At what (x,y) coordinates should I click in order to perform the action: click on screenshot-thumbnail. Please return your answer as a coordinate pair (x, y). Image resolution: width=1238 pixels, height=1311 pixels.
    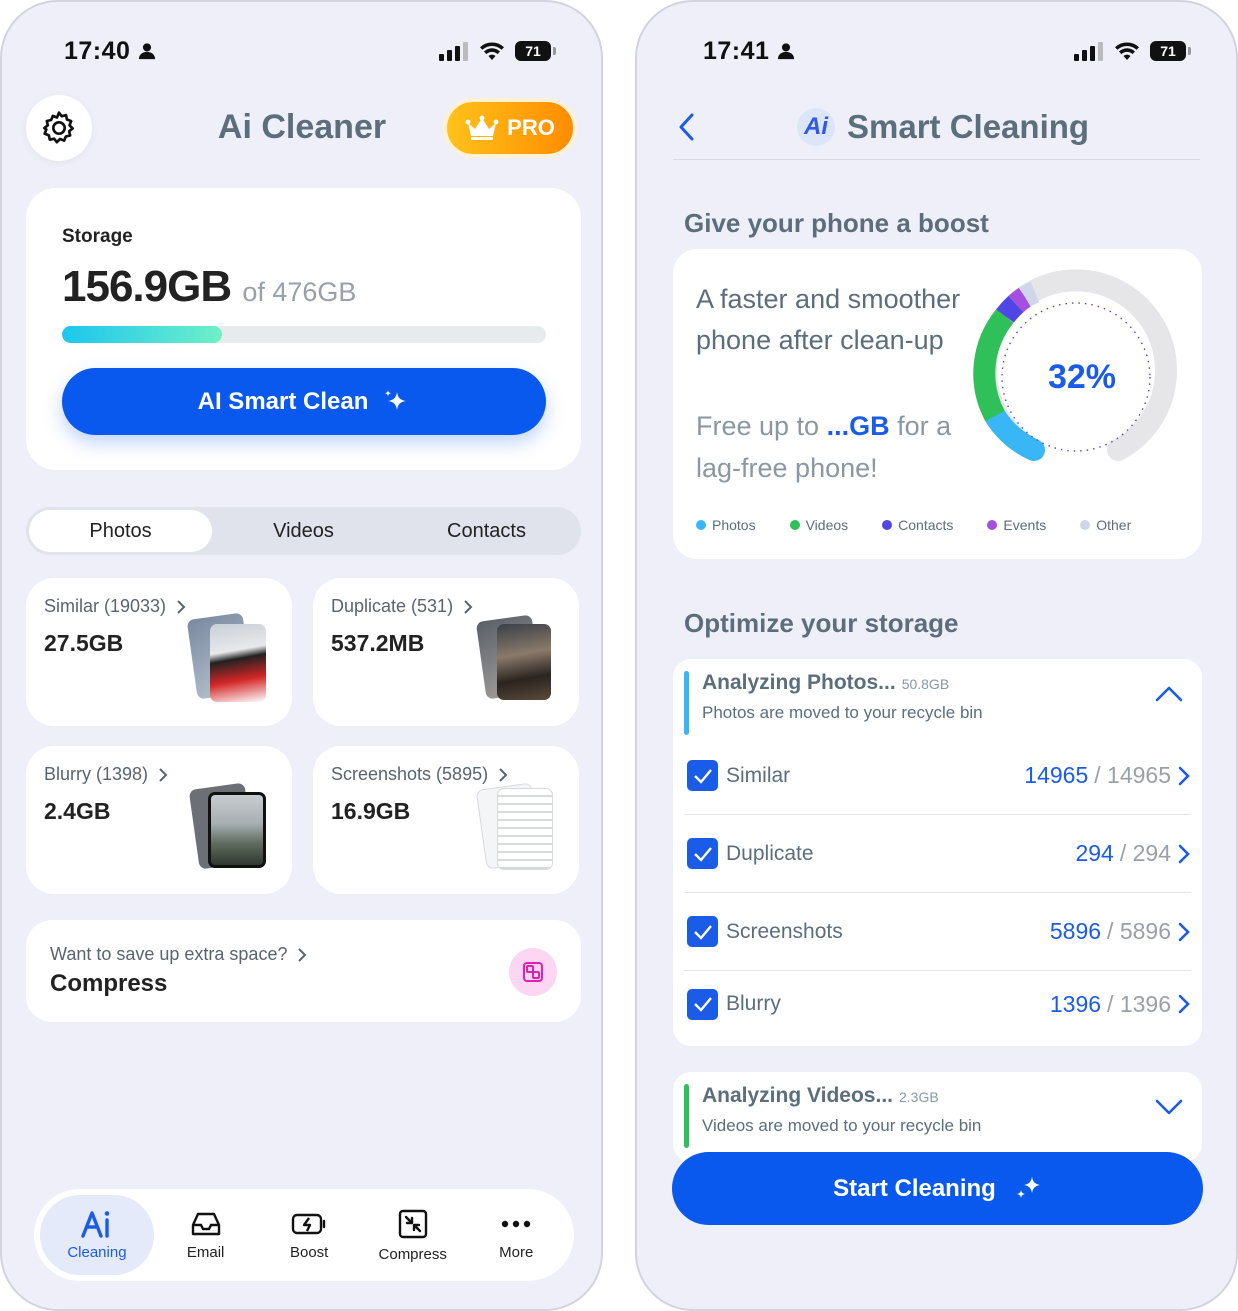
    Looking at the image, I should click on (525, 829).